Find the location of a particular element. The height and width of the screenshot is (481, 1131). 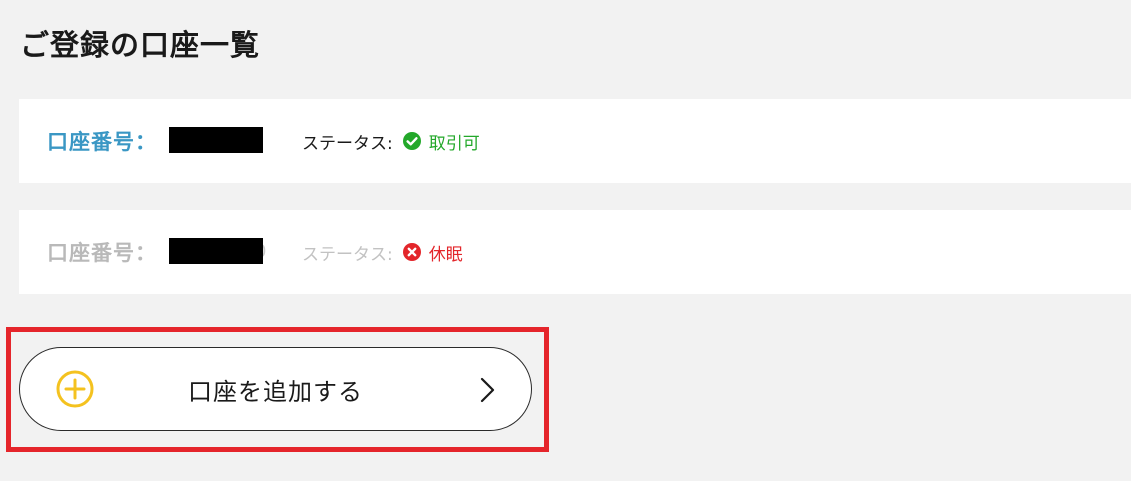

account-number-value: 7 is located at coordinates (219, 141).